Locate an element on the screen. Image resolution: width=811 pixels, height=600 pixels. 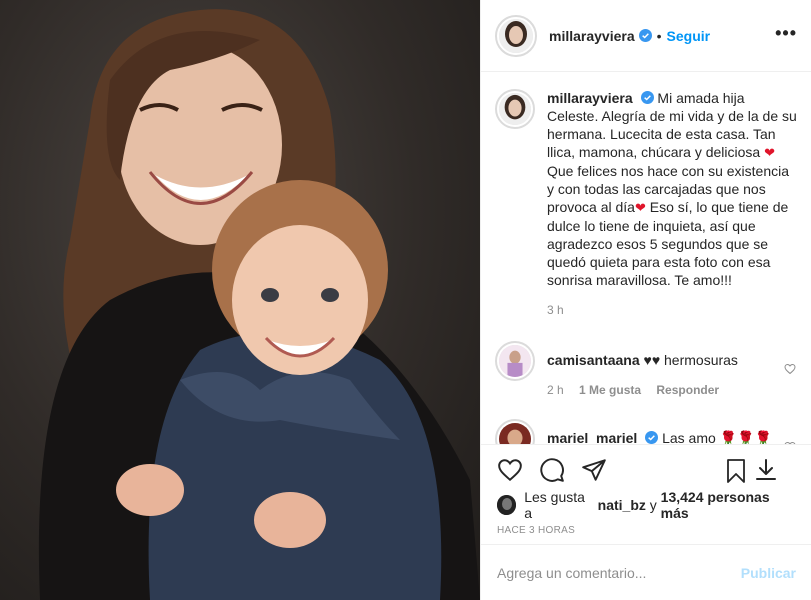
author-avatar is located at coordinates (516, 35).